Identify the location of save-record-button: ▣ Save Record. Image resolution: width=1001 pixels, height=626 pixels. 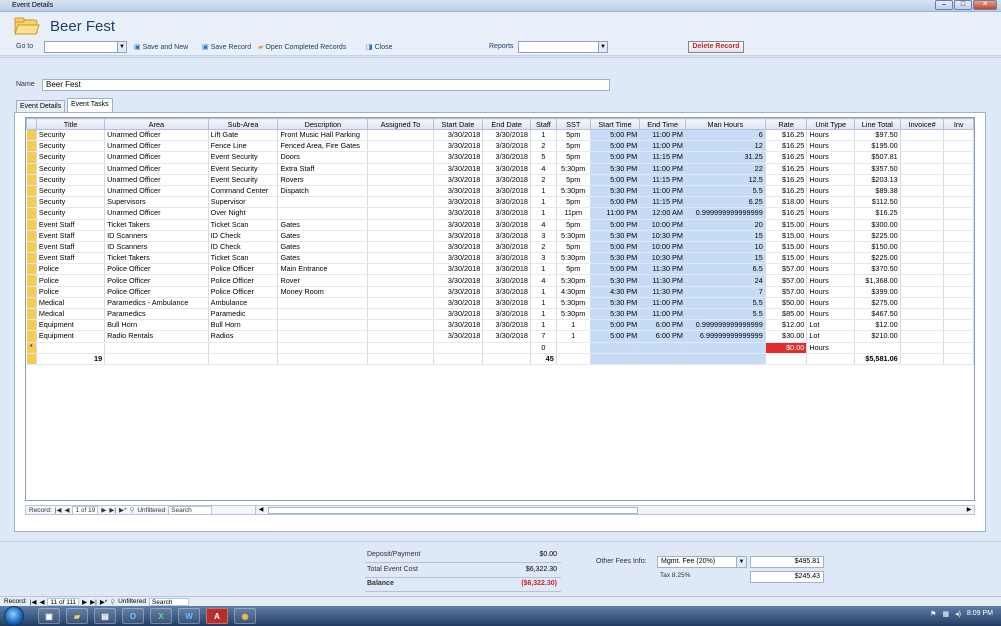
(226, 47).